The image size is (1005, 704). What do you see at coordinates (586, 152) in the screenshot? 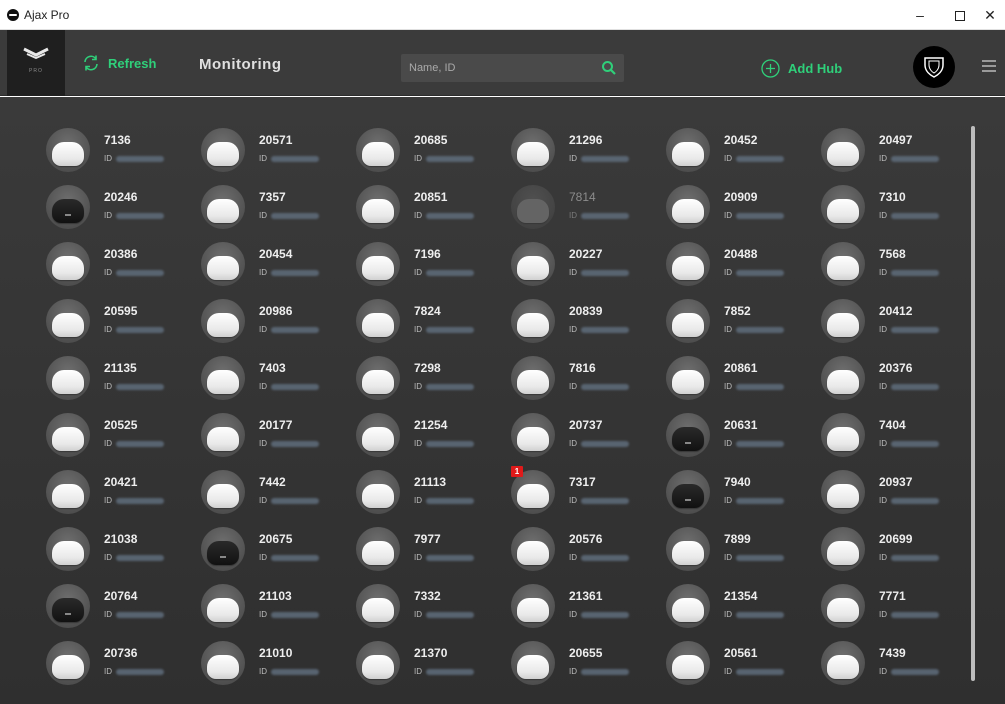
I see `hub-item: 21296 ID` at bounding box center [586, 152].